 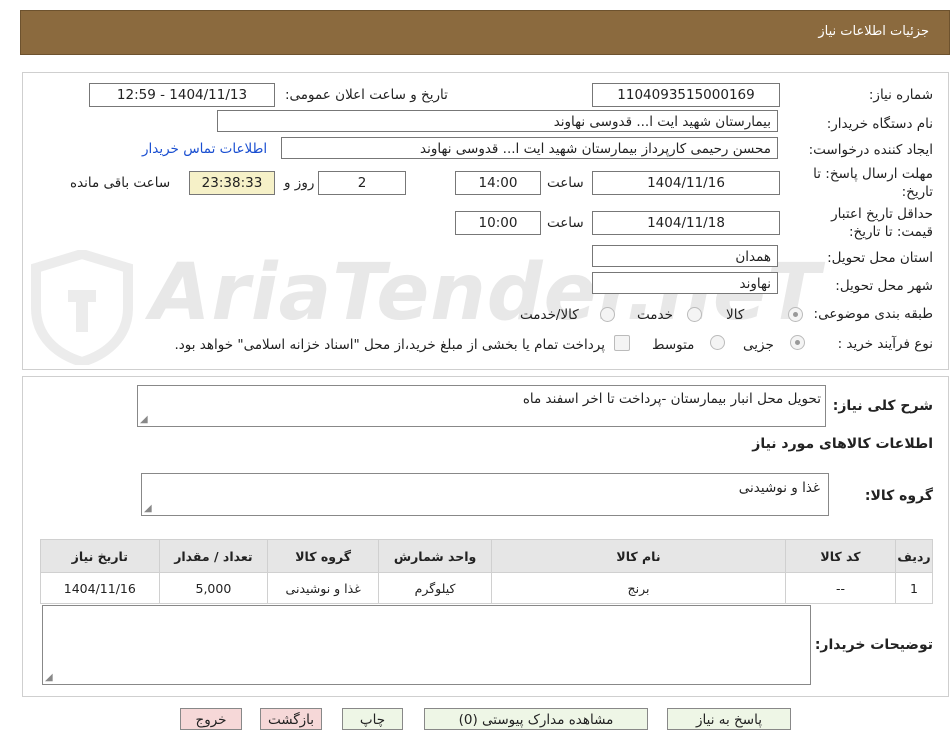 What do you see at coordinates (840, 556) in the screenshot?
I see `col-code: کد کالا` at bounding box center [840, 556].